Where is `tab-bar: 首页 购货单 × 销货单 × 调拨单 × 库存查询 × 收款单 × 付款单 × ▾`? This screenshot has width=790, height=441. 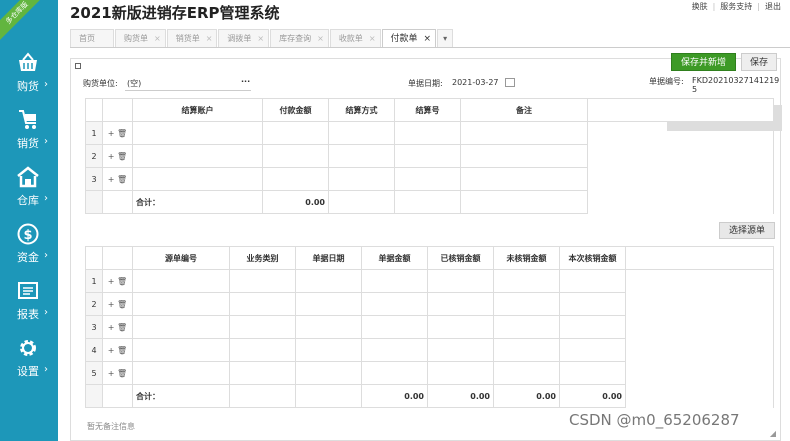
tab-bar: 首页 购货单 × 销货单 × 调拨单 × 库存查询 × 收款单 × 付款单 × ▾ is located at coordinates (262, 38).